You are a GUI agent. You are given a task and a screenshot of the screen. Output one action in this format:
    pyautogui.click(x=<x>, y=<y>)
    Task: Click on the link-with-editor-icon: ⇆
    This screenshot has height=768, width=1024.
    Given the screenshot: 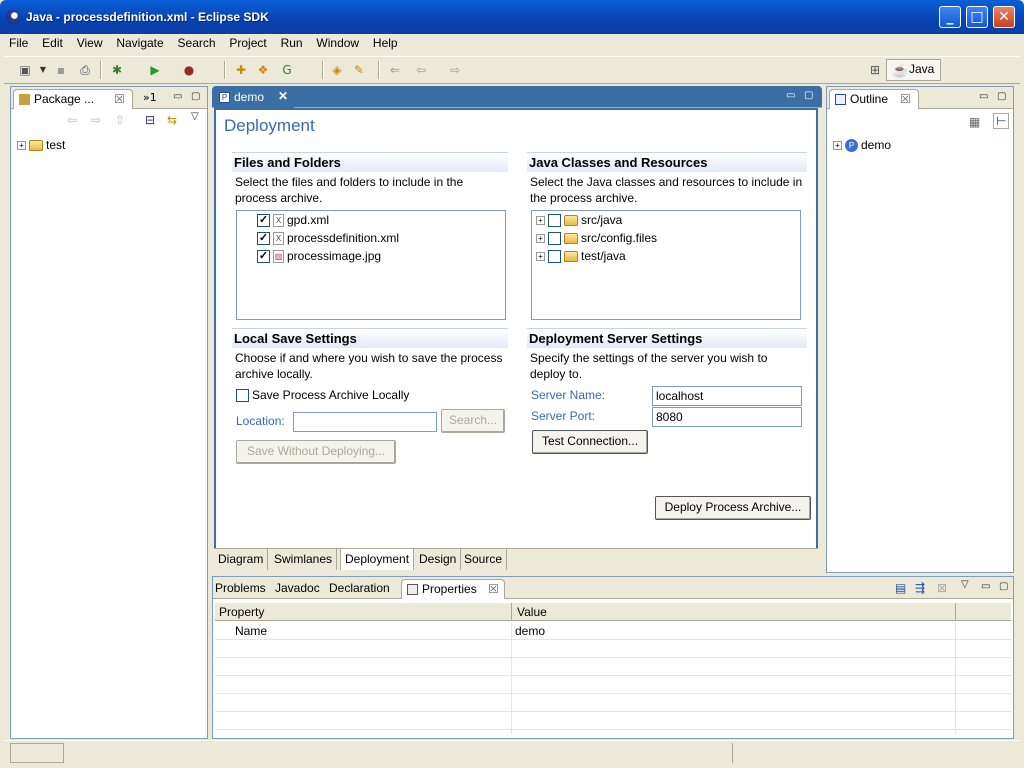 What is the action you would take?
    pyautogui.click(x=172, y=120)
    